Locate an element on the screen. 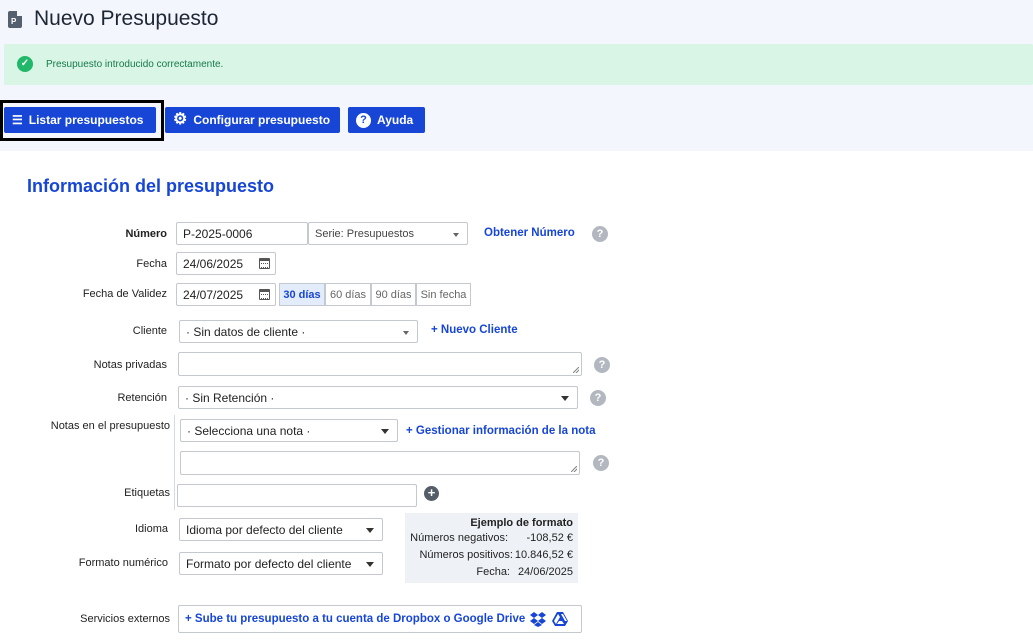 The image size is (1033, 640). negative-label: Números negativos: is located at coordinates (459, 538).